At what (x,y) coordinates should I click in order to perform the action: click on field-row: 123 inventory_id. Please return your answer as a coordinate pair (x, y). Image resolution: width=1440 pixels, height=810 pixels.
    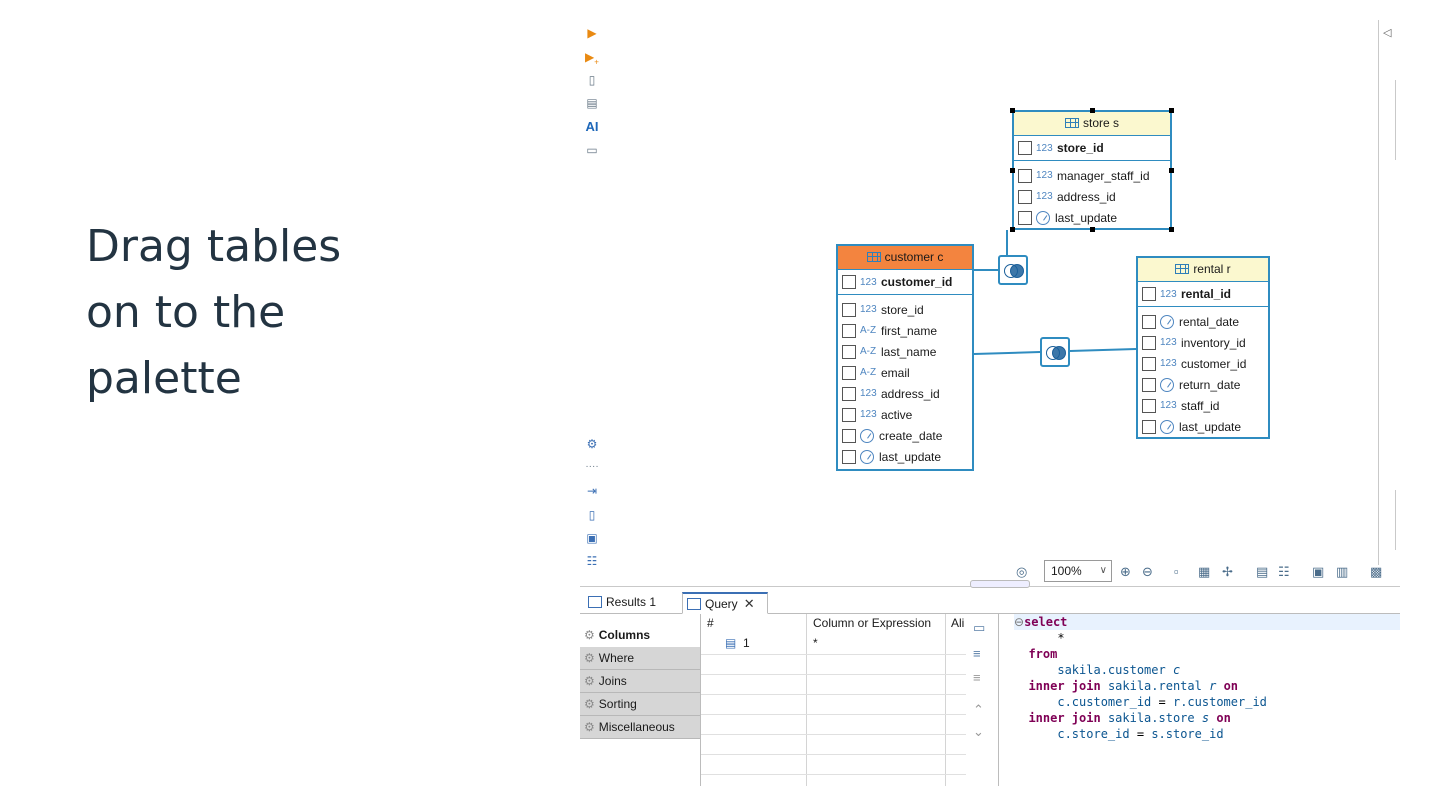
    Looking at the image, I should click on (1203, 342).